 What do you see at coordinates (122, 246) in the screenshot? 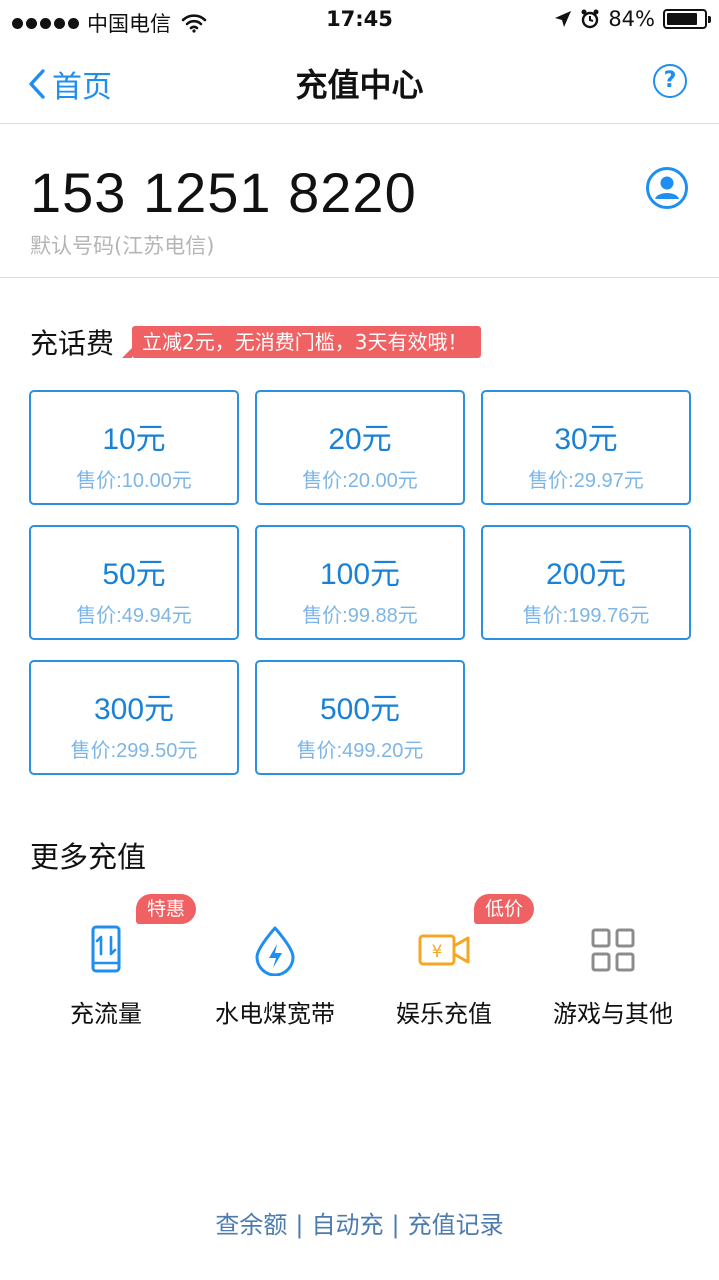
I see `phone-subtitle: 默认号码(江苏电信)` at bounding box center [122, 246].